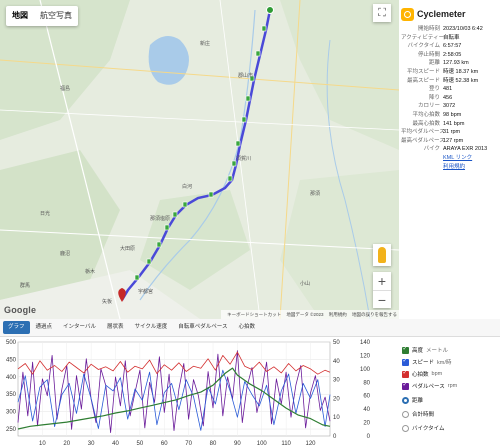 The width and height of the screenshot is (500, 447). I want to click on app-brand: Cyclemeter, so click(449, 14).